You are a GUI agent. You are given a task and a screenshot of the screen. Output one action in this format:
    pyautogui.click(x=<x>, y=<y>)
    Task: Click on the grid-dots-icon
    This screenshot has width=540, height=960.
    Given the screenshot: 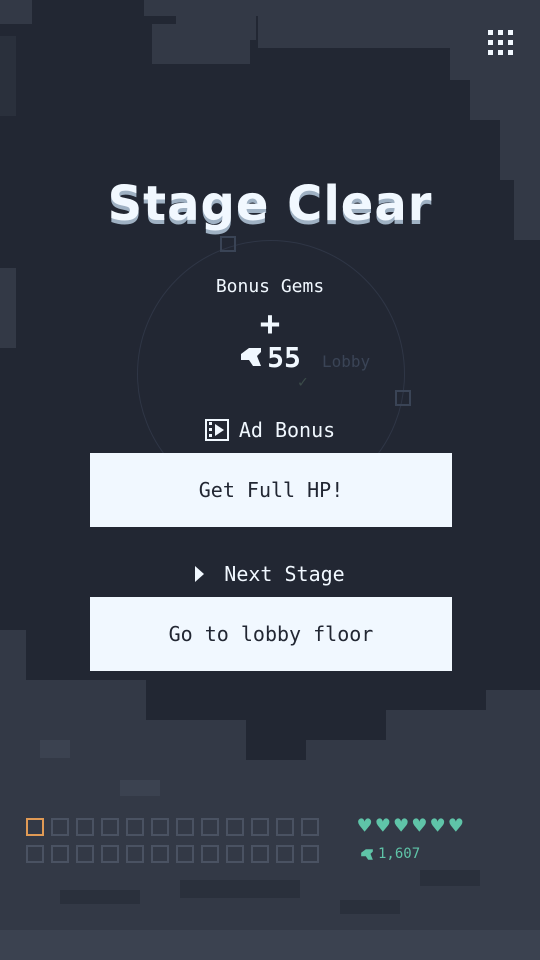 What is the action you would take?
    pyautogui.click(x=490, y=32)
    